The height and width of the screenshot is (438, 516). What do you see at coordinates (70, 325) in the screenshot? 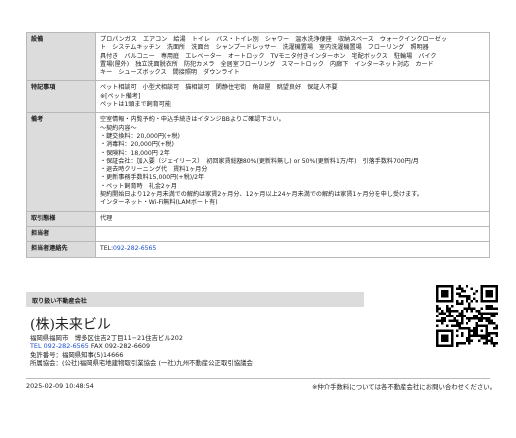
I see `company-name: (株)未来ビル` at bounding box center [70, 325].